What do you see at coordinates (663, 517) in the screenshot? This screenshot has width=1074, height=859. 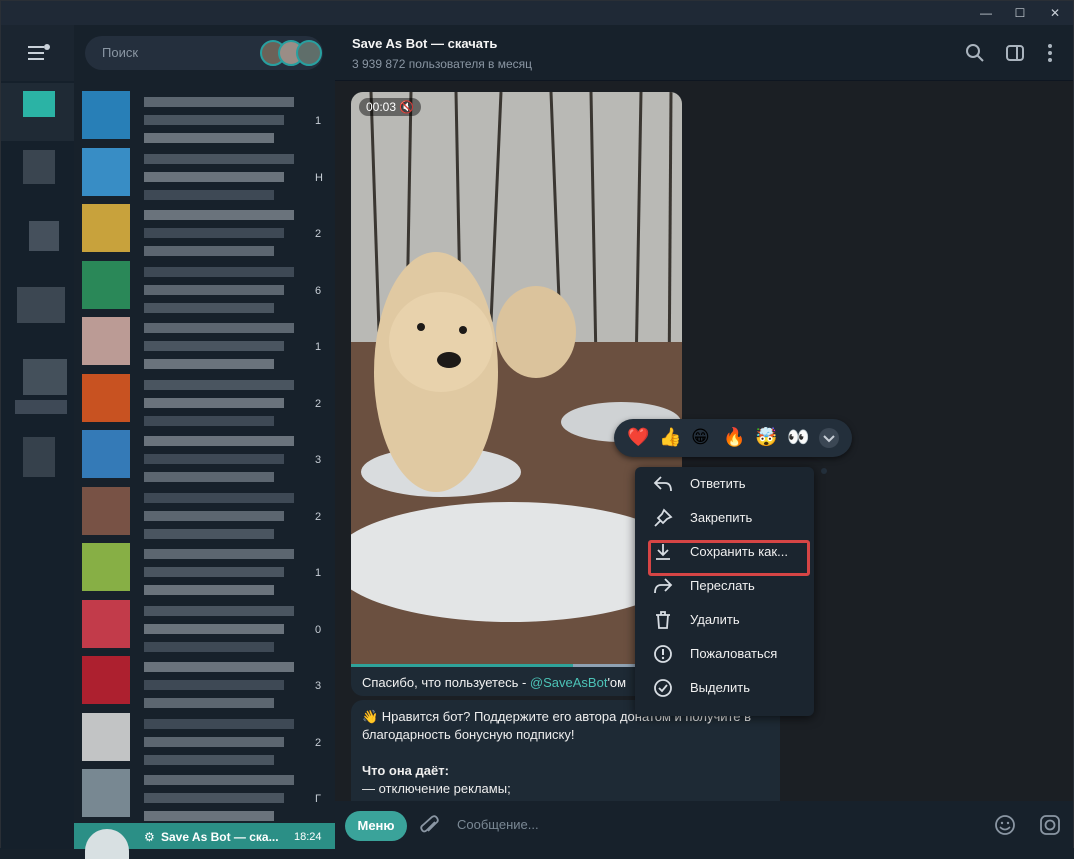 I see `pin-icon` at bounding box center [663, 517].